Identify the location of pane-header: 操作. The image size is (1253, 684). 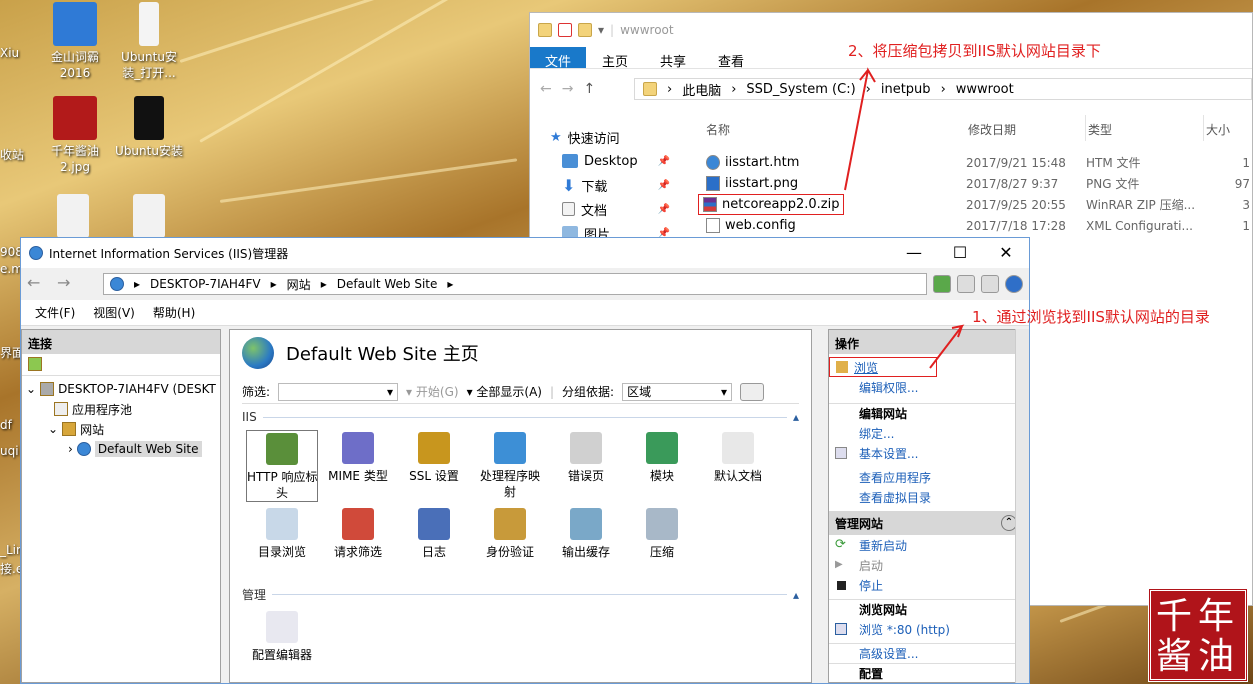
(928, 342).